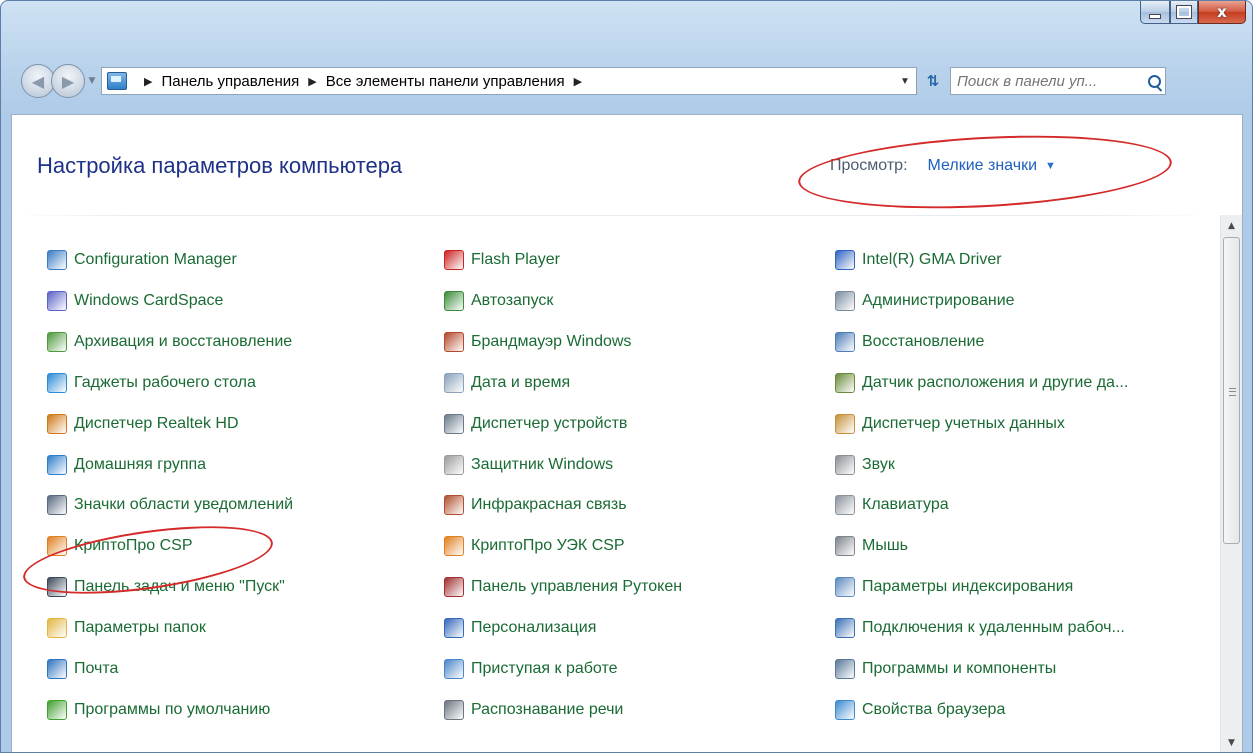 The image size is (1253, 753). I want to click on item-label: КриптоПро УЭК CSP, so click(548, 546).